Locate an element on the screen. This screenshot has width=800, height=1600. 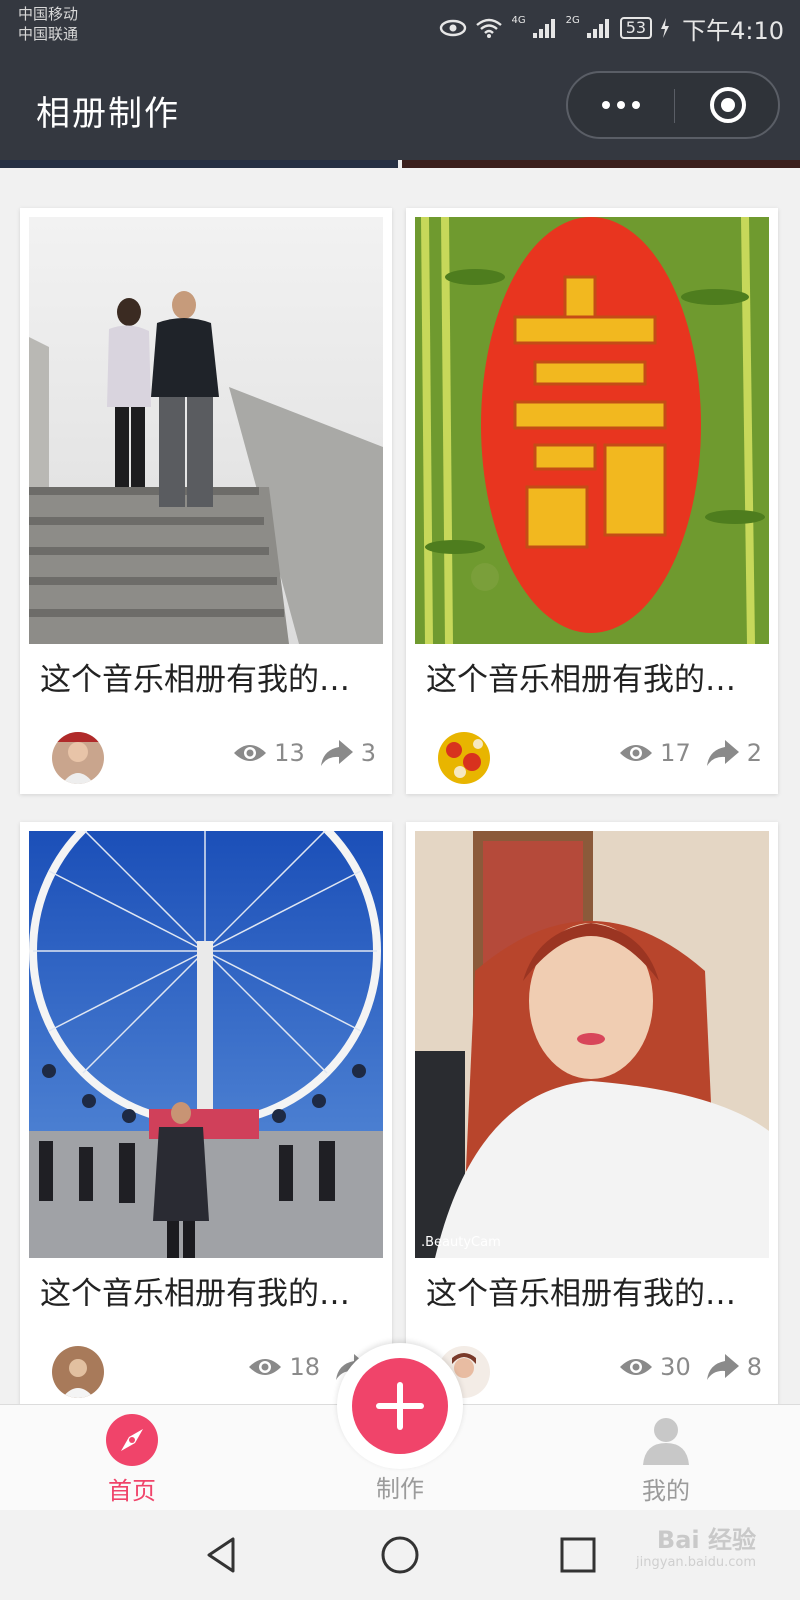
baidu-watermark: Bai 经验 is located at coordinates (706, 1540).